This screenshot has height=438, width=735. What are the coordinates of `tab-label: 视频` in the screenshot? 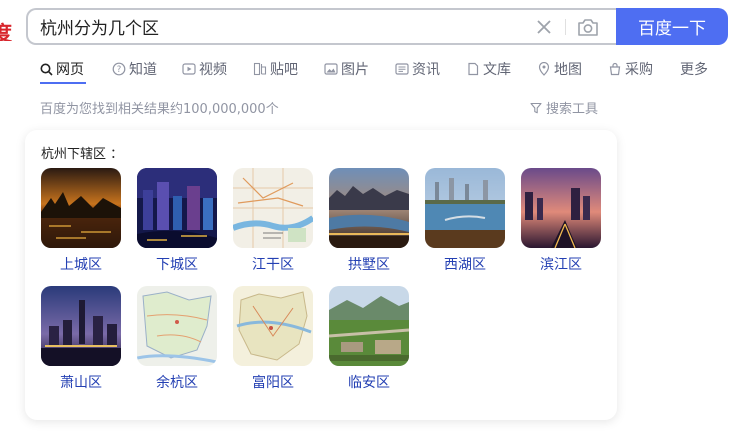 It's located at (213, 70).